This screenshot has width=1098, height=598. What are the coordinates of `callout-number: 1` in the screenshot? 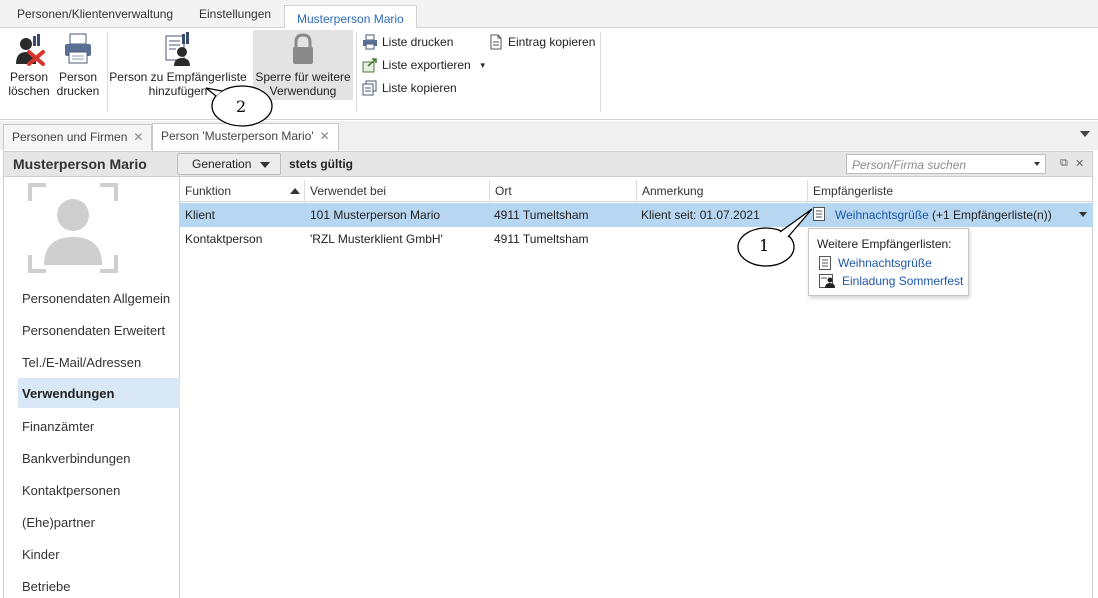 It's located at (764, 245).